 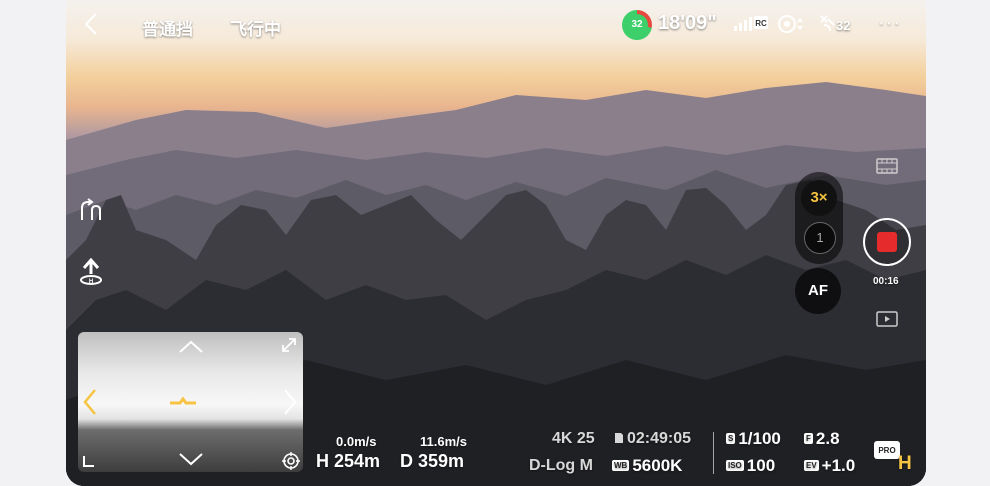 I want to click on wb-tag: WB, so click(x=621, y=465).